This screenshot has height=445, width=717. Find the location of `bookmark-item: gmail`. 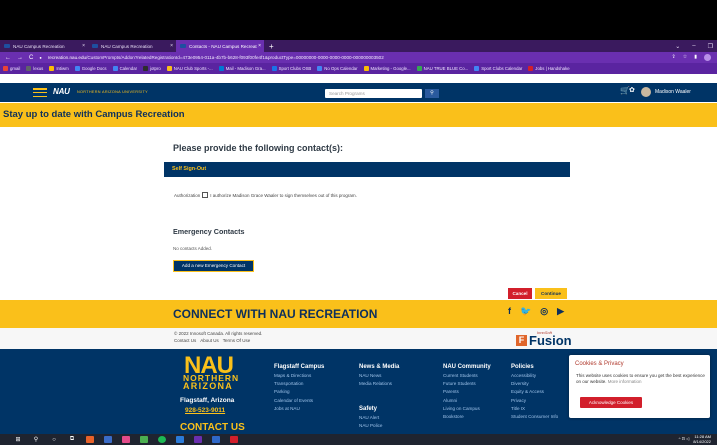

bookmark-item: gmail is located at coordinates (11, 68).